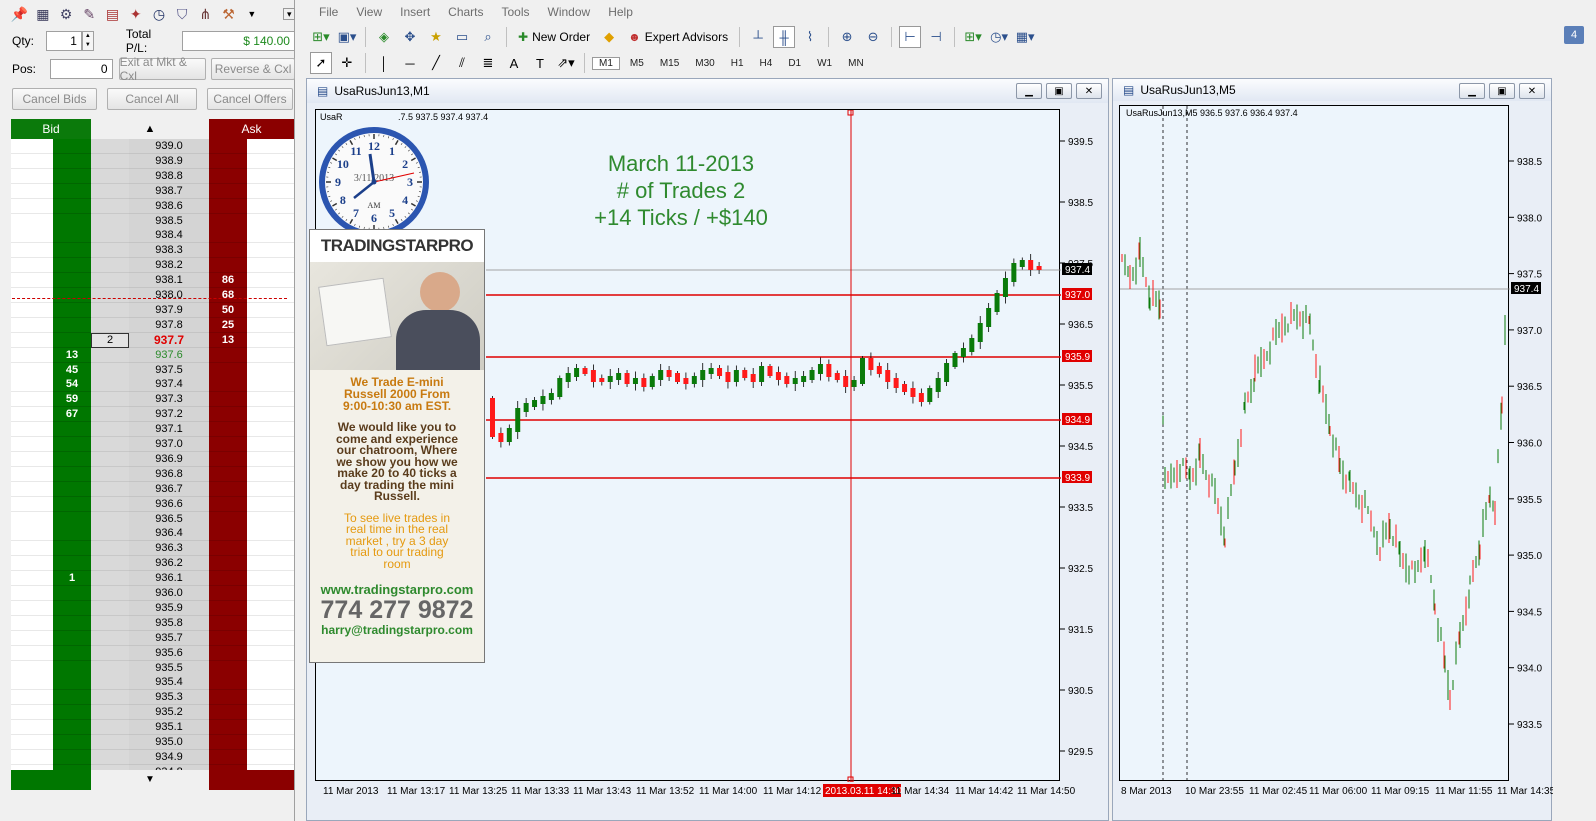  I want to click on close-icon: ✕, so click(1089, 91).